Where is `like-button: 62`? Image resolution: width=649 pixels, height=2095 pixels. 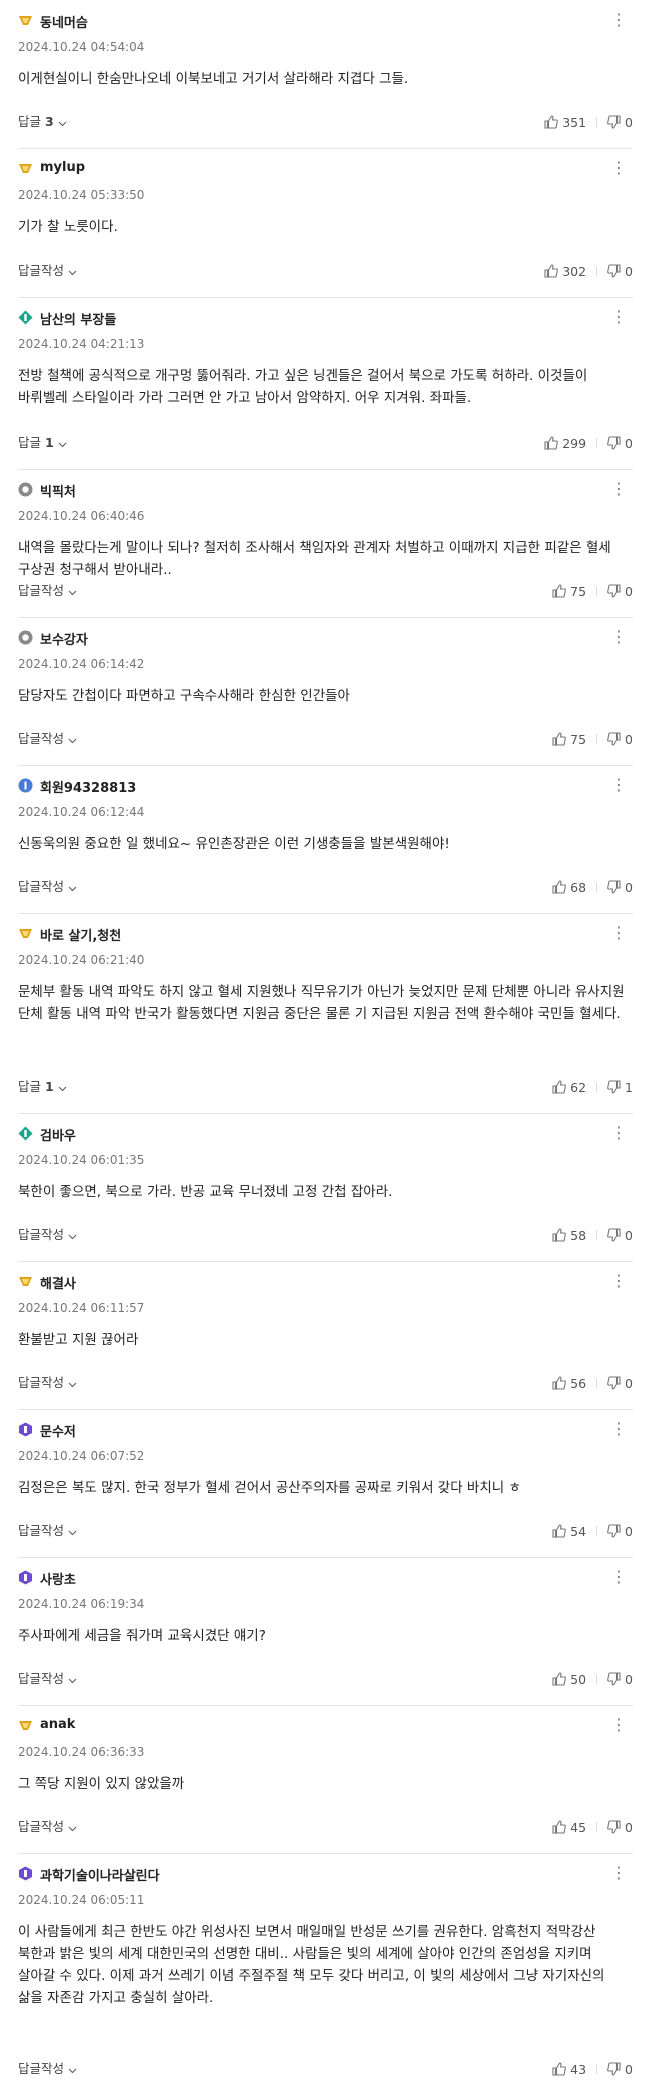 like-button: 62 is located at coordinates (569, 1087).